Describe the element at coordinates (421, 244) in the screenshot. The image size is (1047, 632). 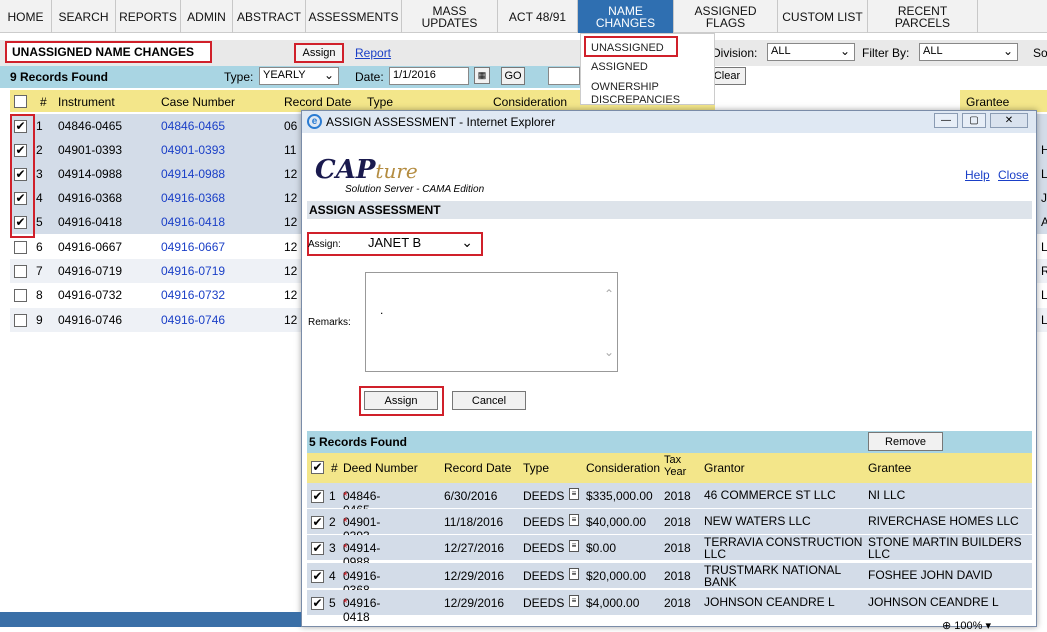
I see `assign-select: JANET B ⌄` at that location.